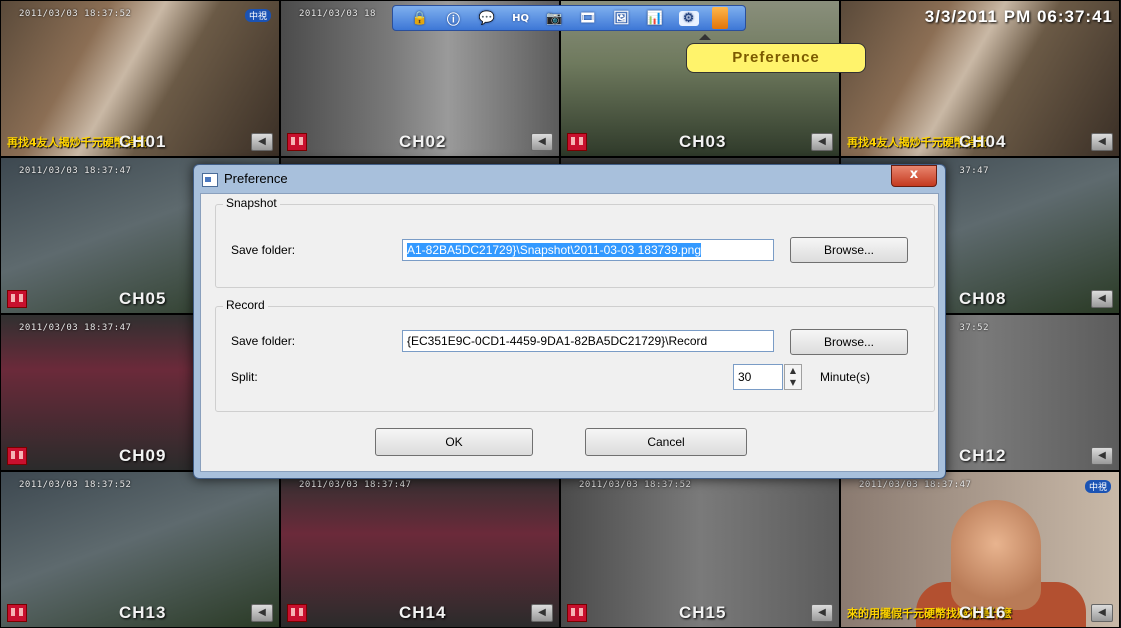  What do you see at coordinates (251, 203) in the screenshot?
I see `snapshot-legend: Snapshot` at bounding box center [251, 203].